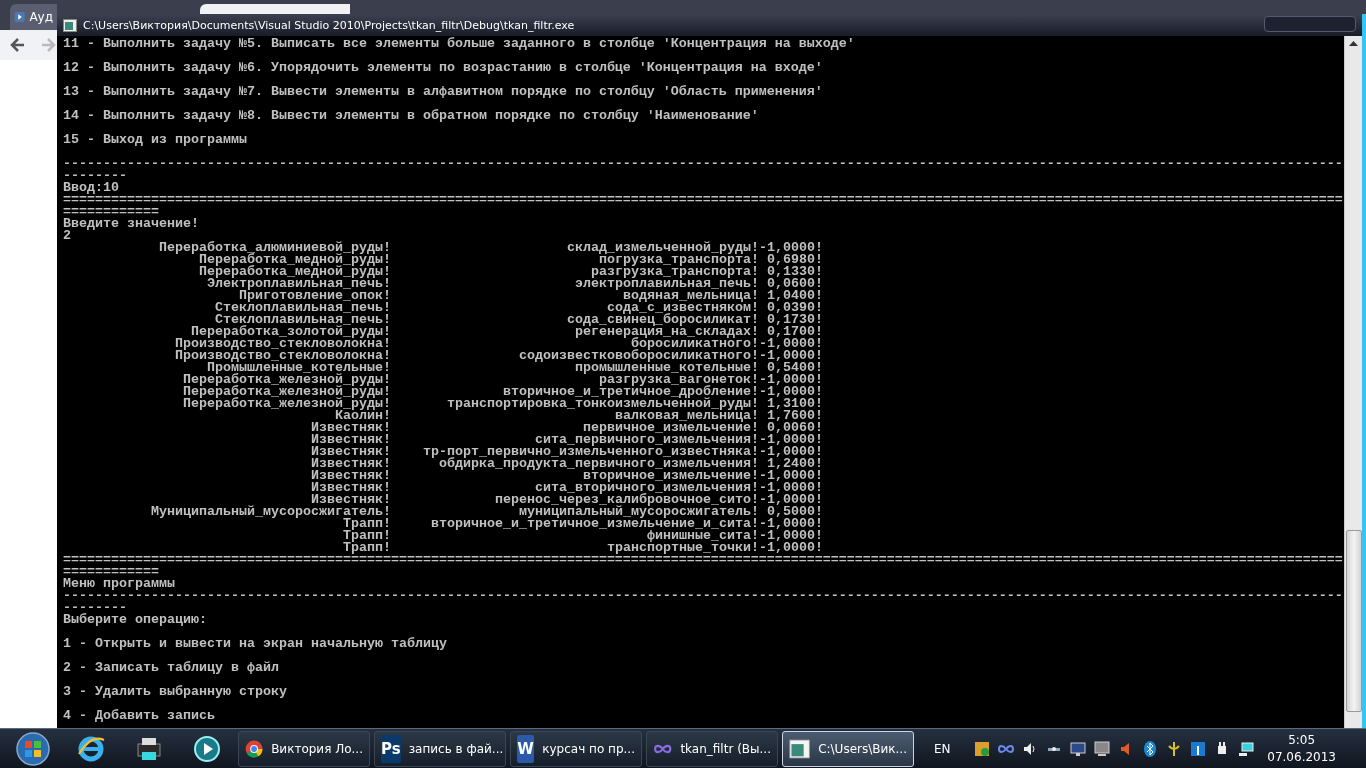 The width and height of the screenshot is (1366, 768). Describe the element at coordinates (675, 272) in the screenshot. I see `table-cell-text: разгрузка_транспорта!` at that location.